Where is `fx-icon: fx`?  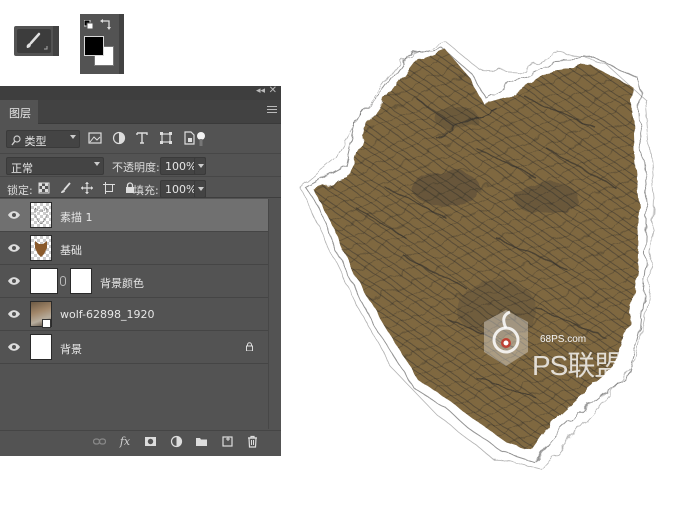 fx-icon: fx is located at coordinates (125, 441).